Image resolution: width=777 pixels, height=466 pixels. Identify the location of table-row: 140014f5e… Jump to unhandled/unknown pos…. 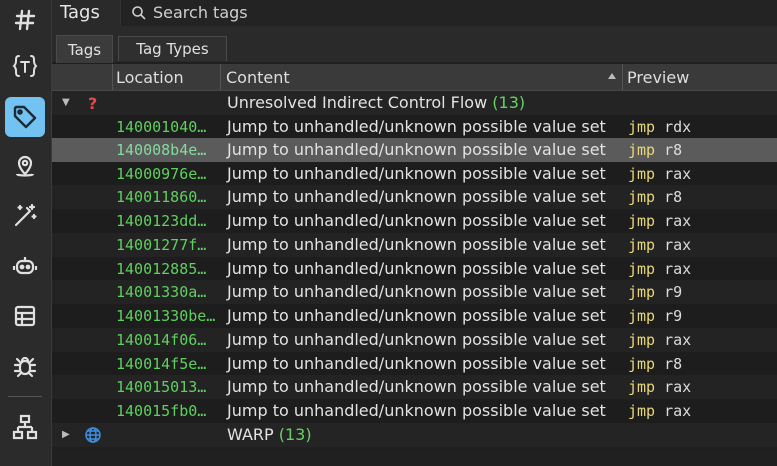
(414, 364).